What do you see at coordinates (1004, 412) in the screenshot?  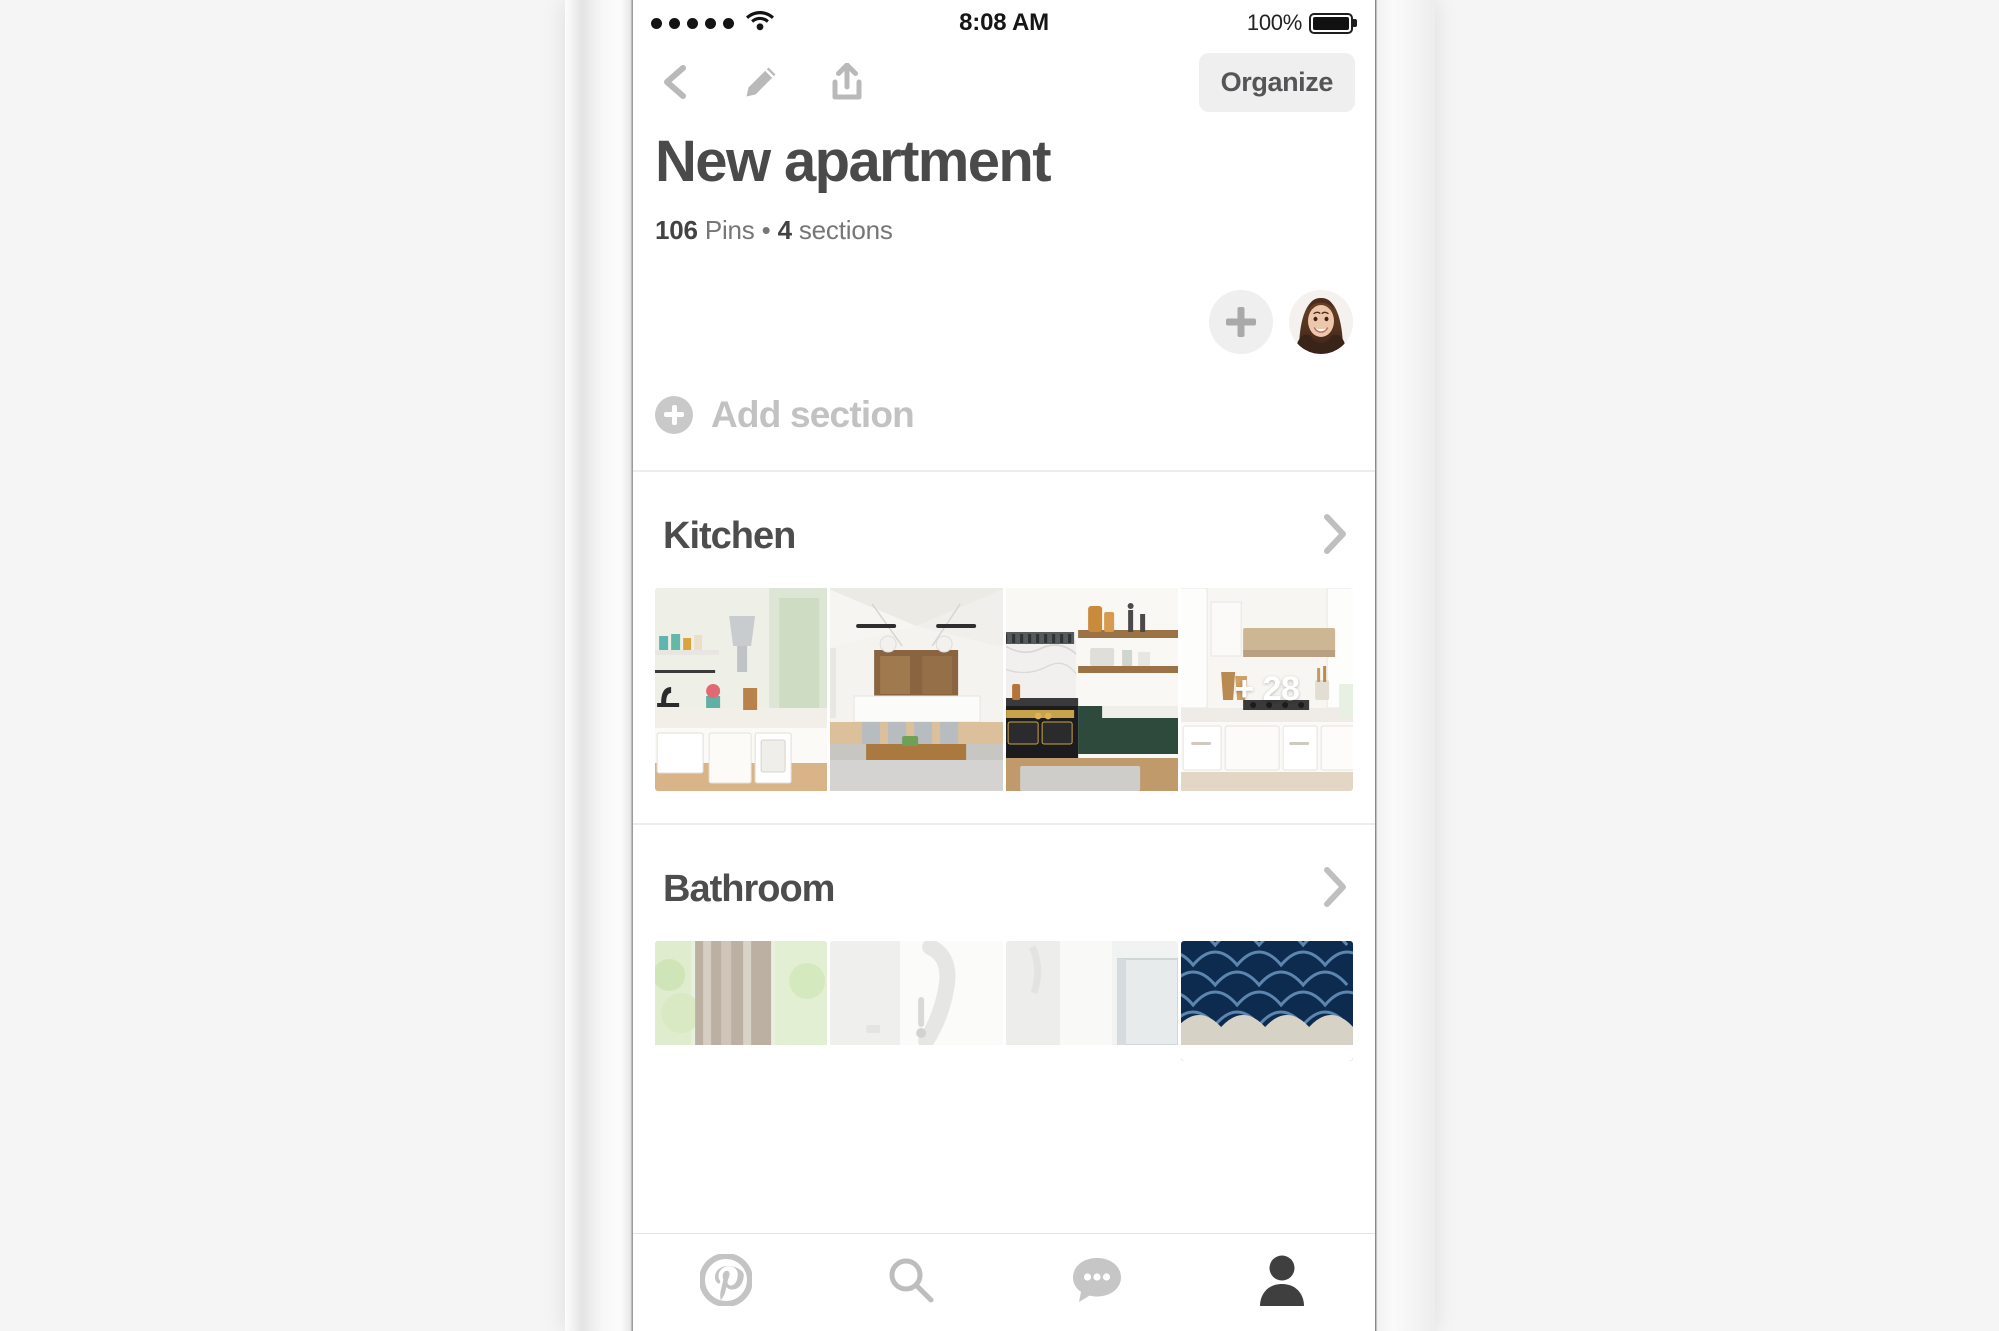 I see `add-section-button: Add section` at bounding box center [1004, 412].